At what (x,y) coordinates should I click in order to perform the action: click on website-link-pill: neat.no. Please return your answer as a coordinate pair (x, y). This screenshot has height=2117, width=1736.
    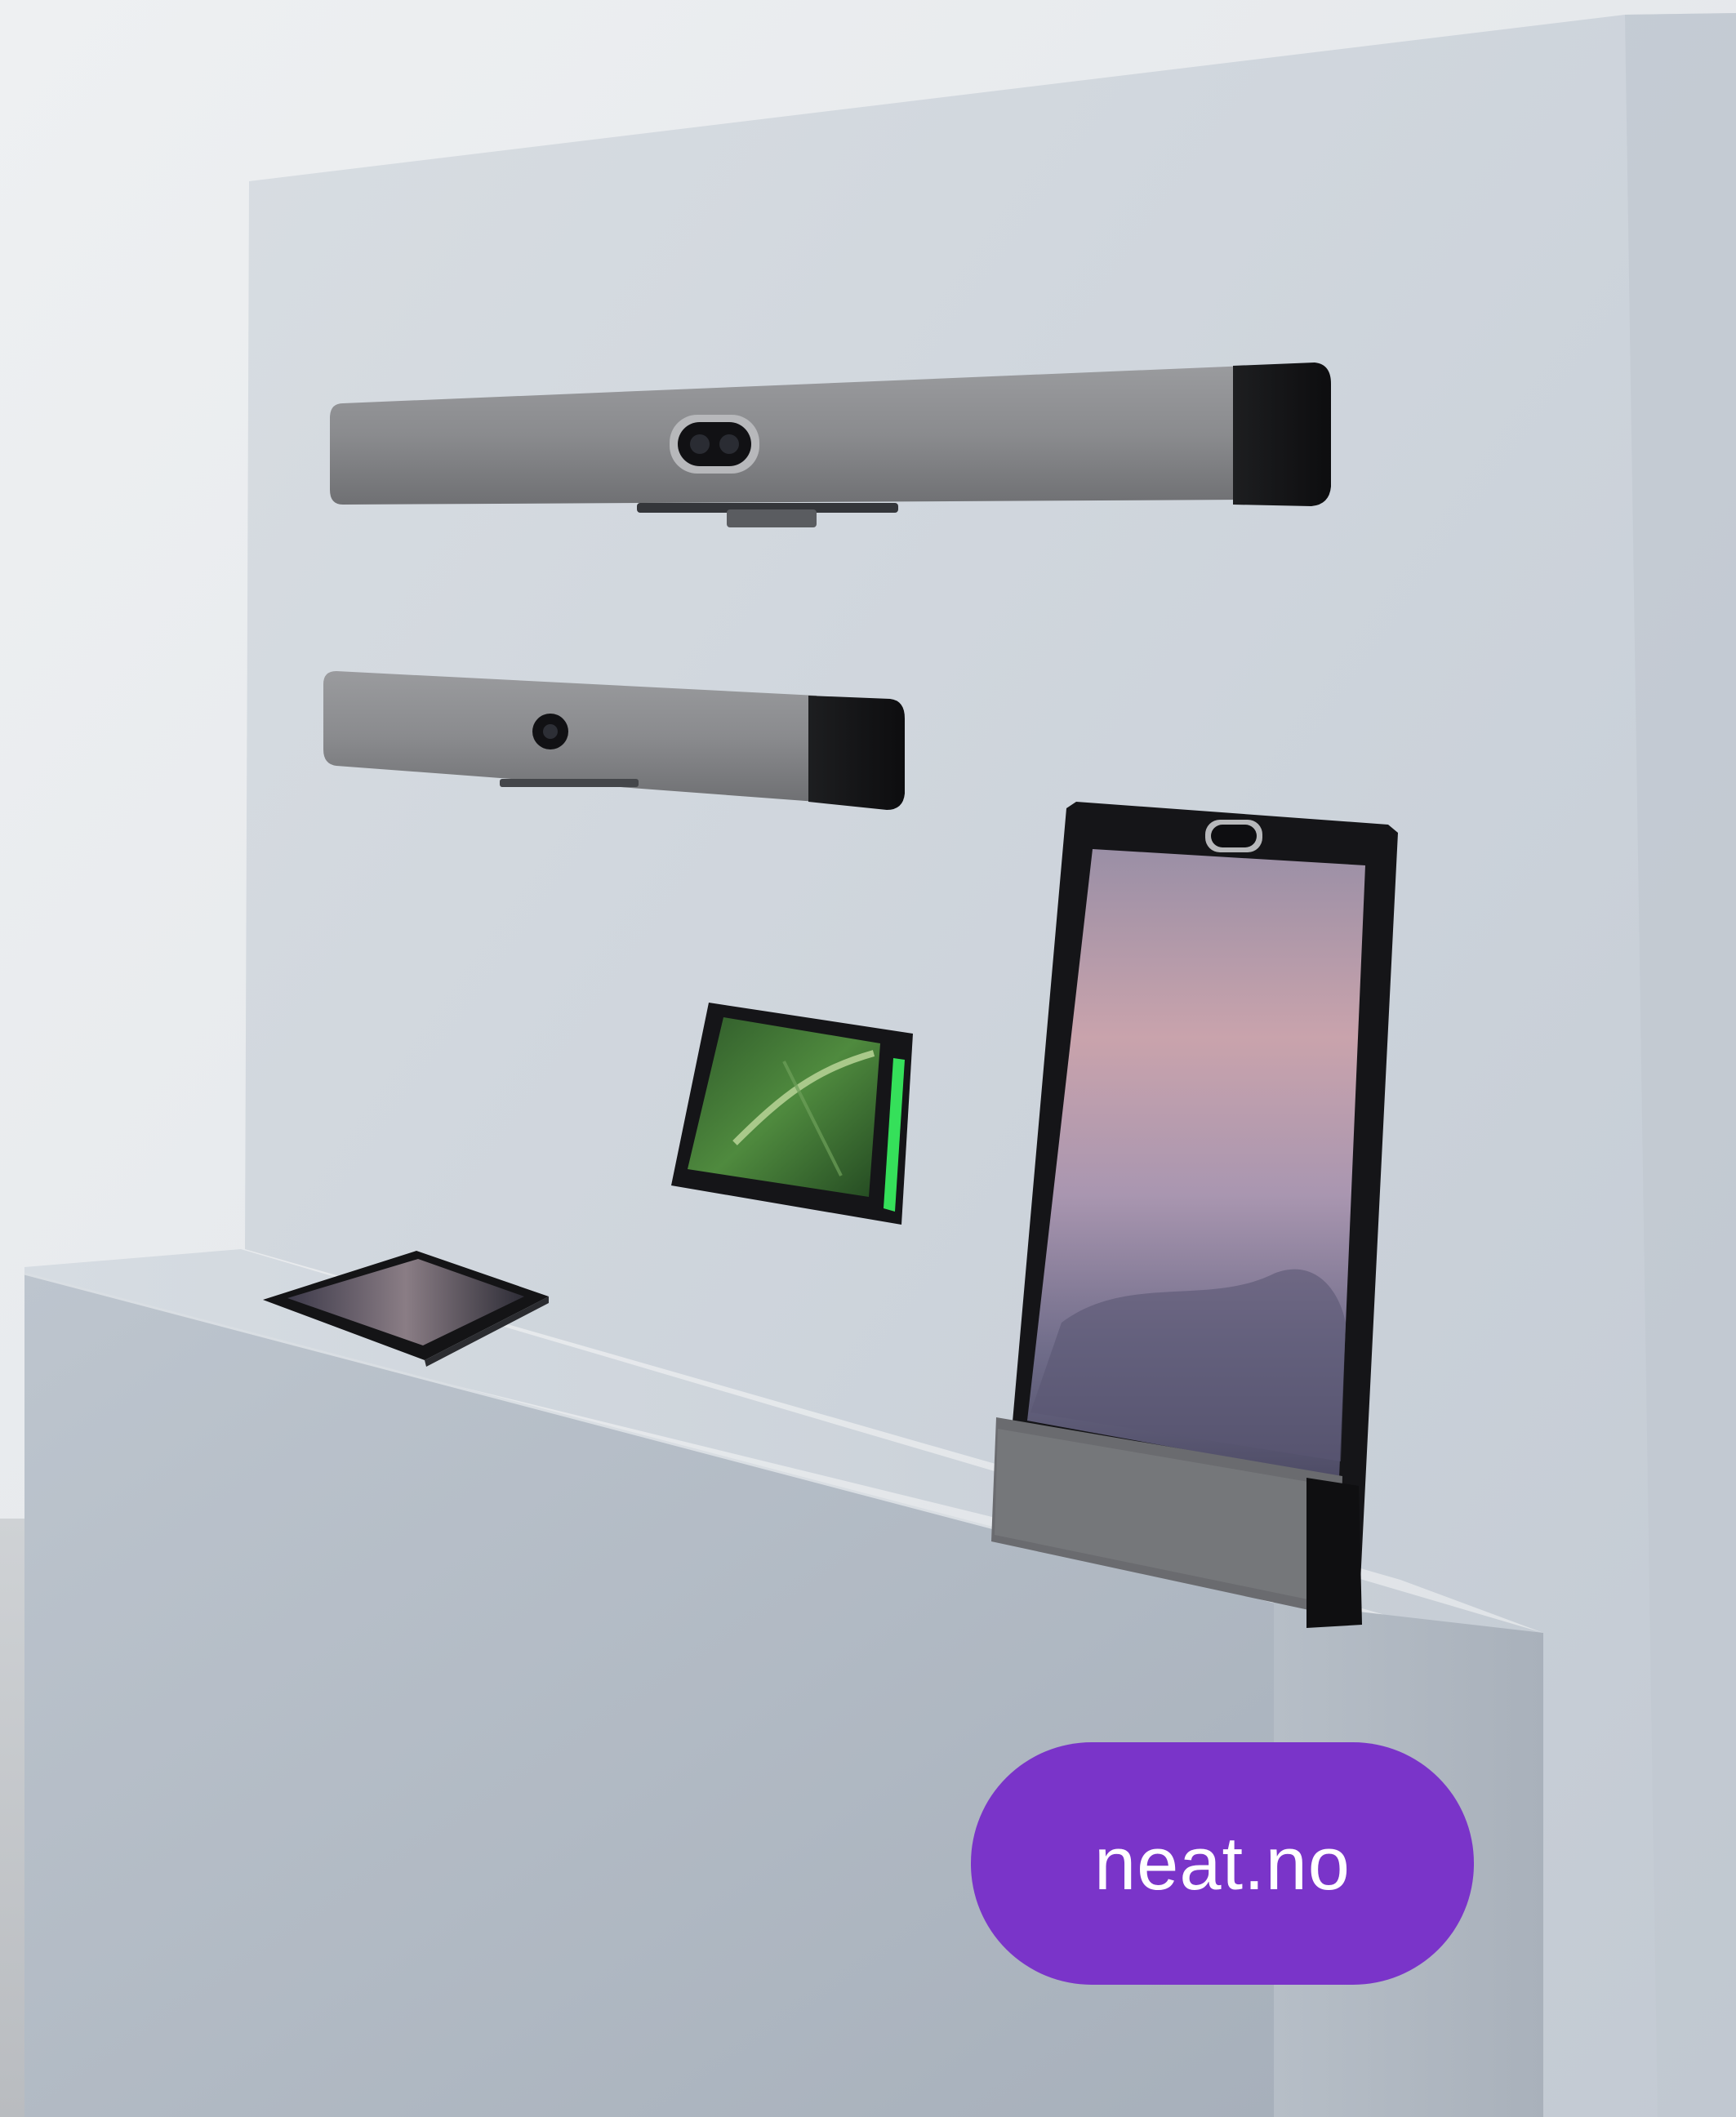
    Looking at the image, I should click on (1223, 1863).